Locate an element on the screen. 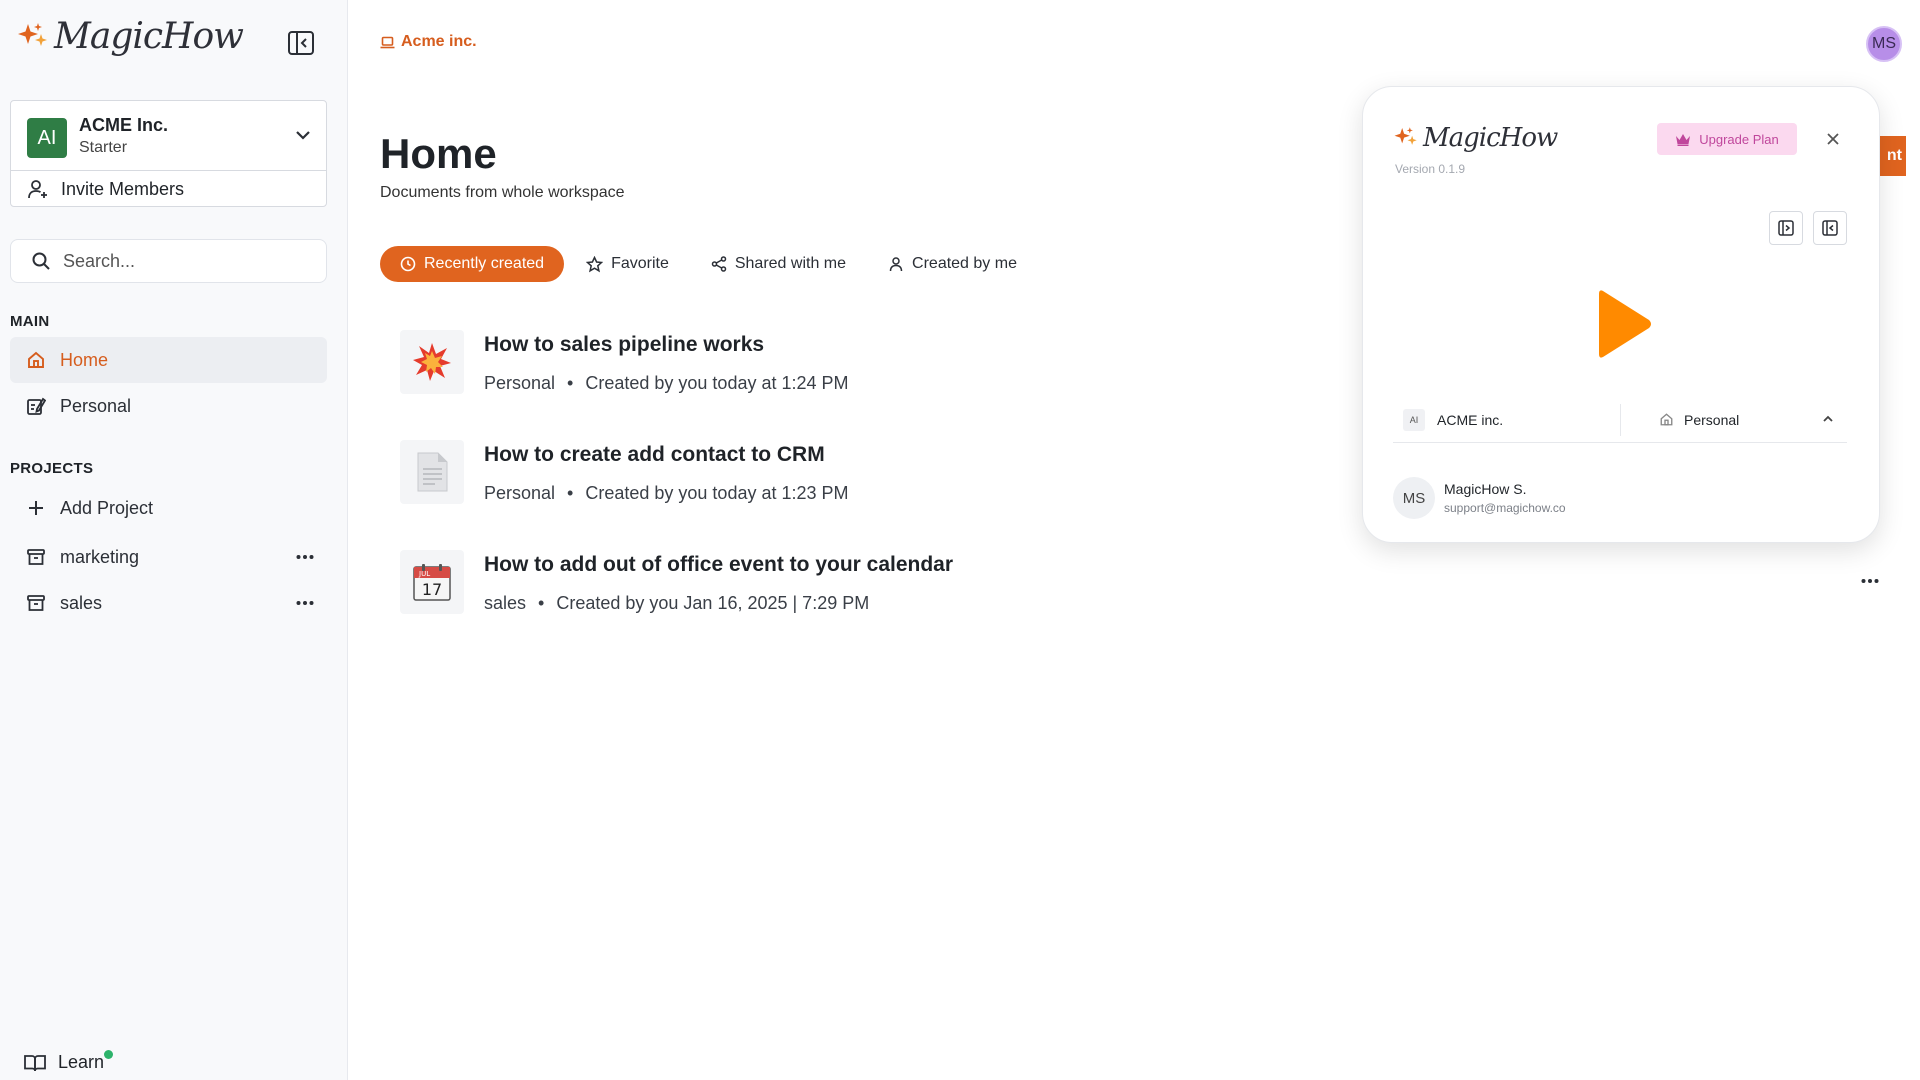 The image size is (1920, 1080). home-icon is located at coordinates (1666, 419).